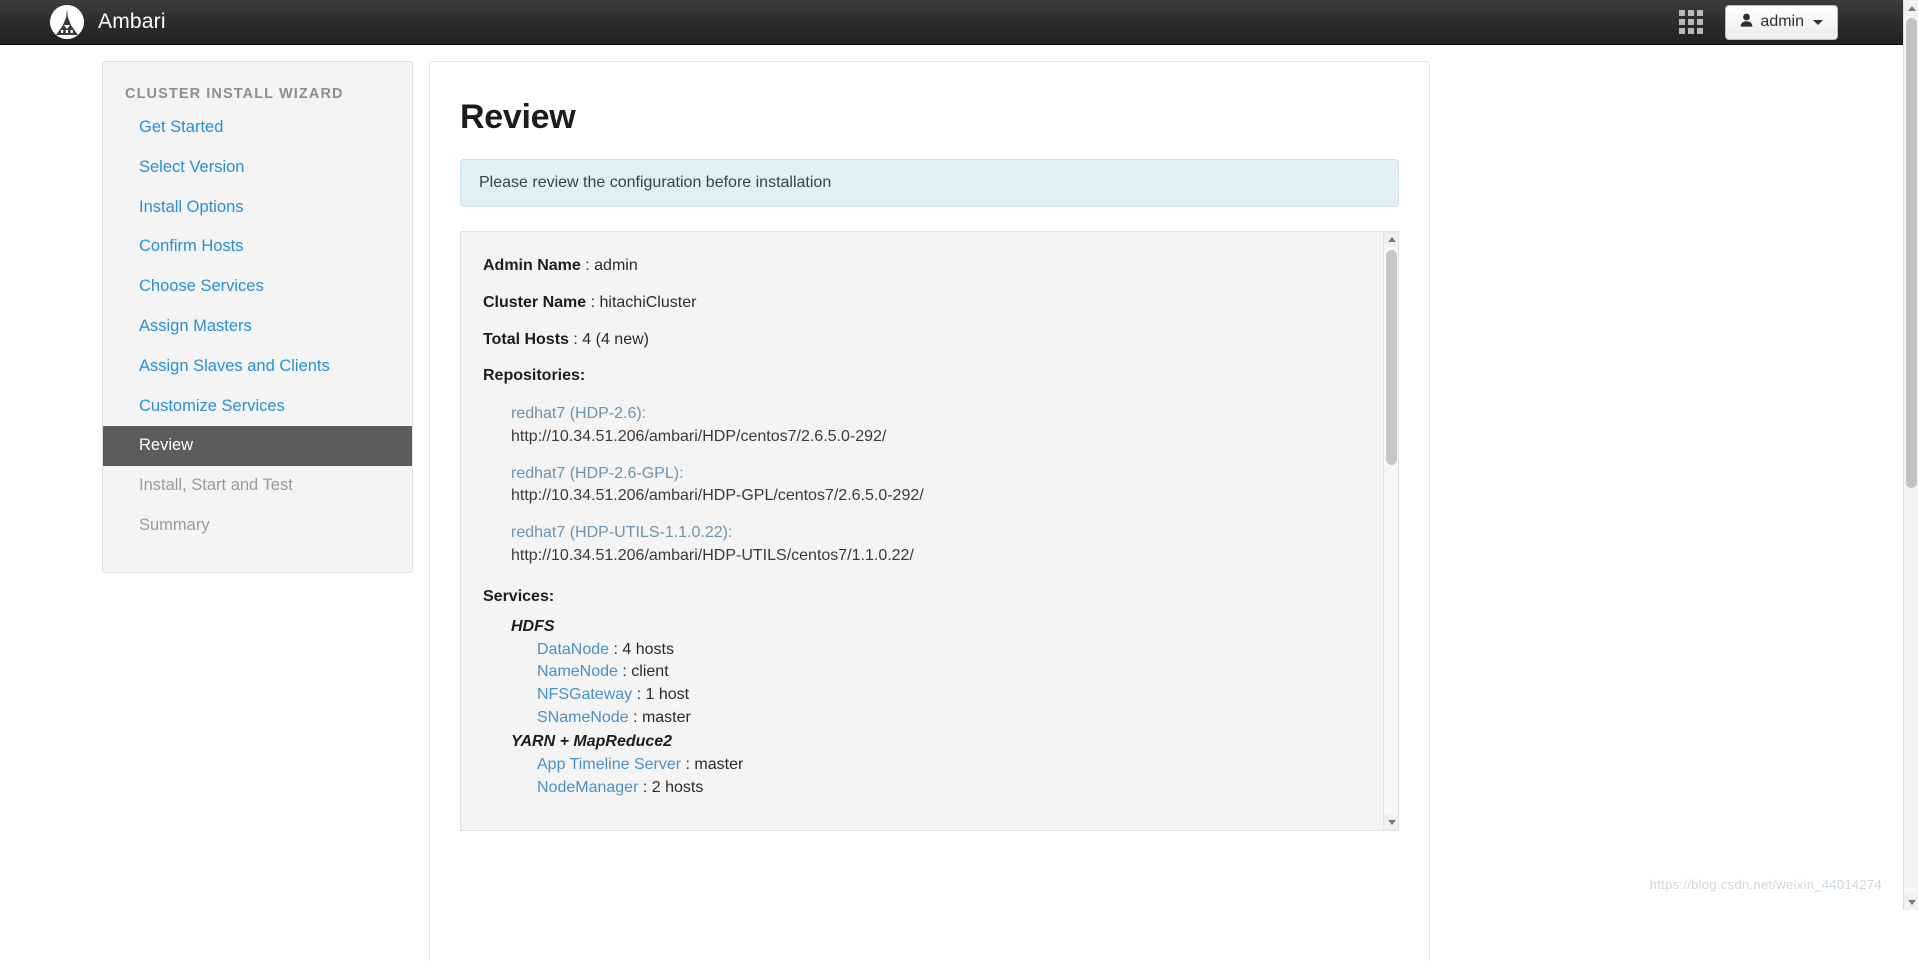 The height and width of the screenshot is (961, 1918). Describe the element at coordinates (584, 694) in the screenshot. I see `service-component-name: NFSGateway` at that location.